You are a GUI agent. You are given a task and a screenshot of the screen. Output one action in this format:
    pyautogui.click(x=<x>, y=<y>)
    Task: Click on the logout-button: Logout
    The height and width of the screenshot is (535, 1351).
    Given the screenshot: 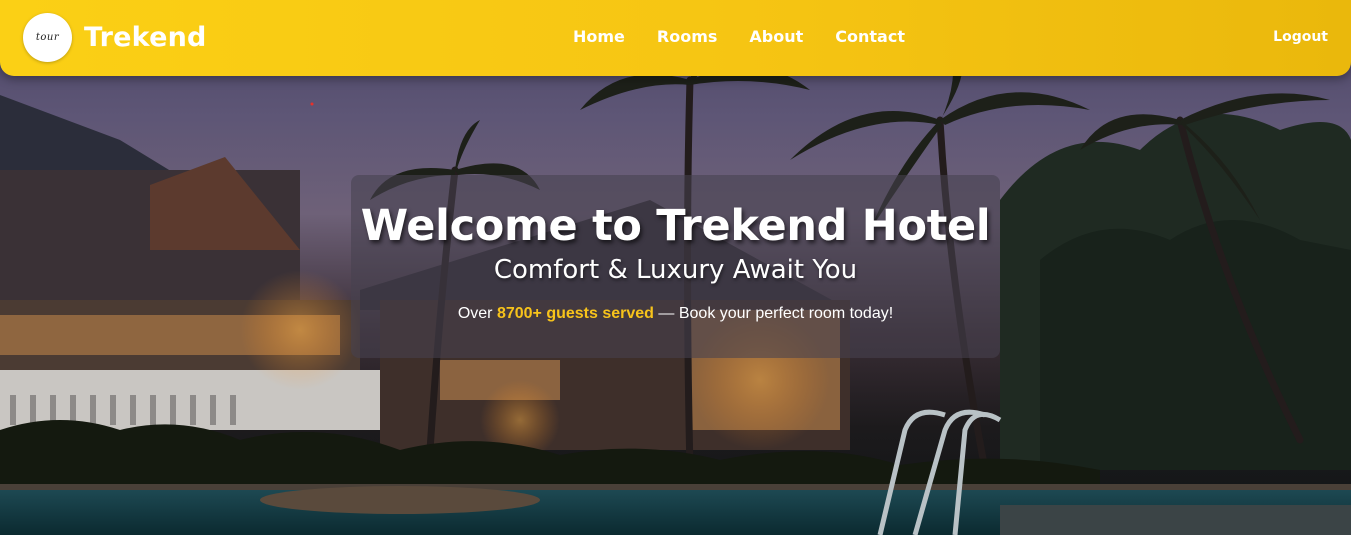 What is the action you would take?
    pyautogui.click(x=1300, y=37)
    